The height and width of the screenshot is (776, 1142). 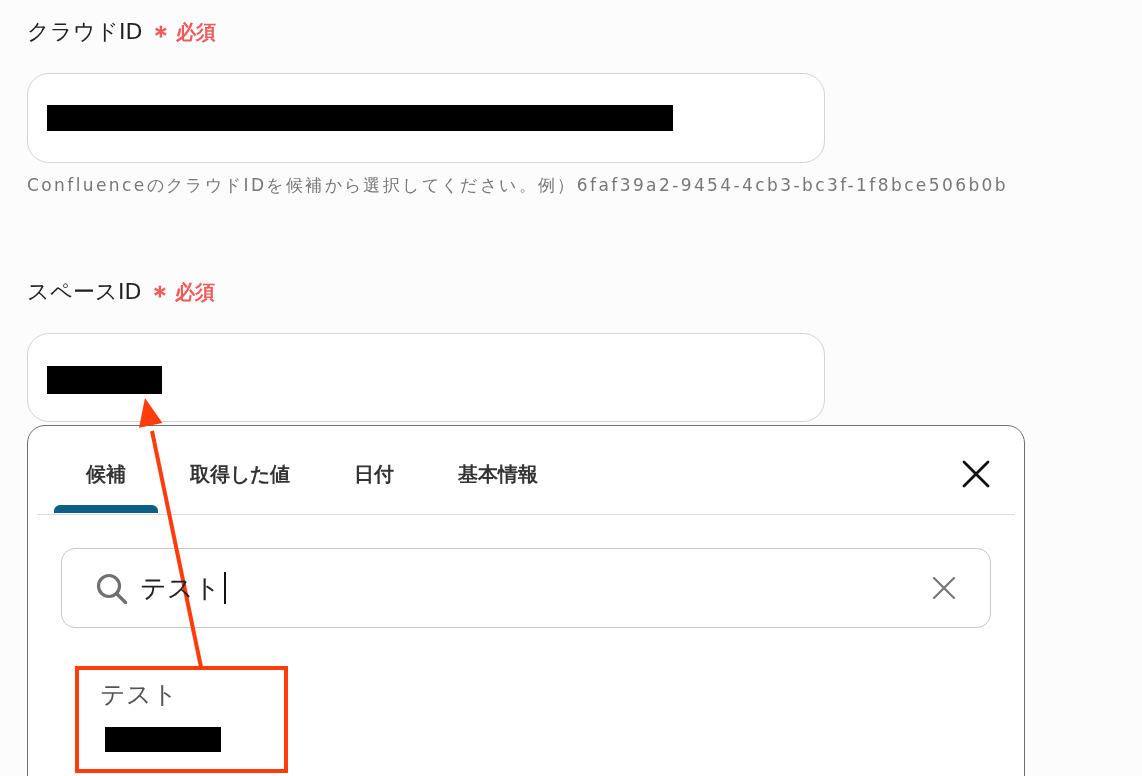 What do you see at coordinates (106, 470) in the screenshot?
I see `tab: 候補` at bounding box center [106, 470].